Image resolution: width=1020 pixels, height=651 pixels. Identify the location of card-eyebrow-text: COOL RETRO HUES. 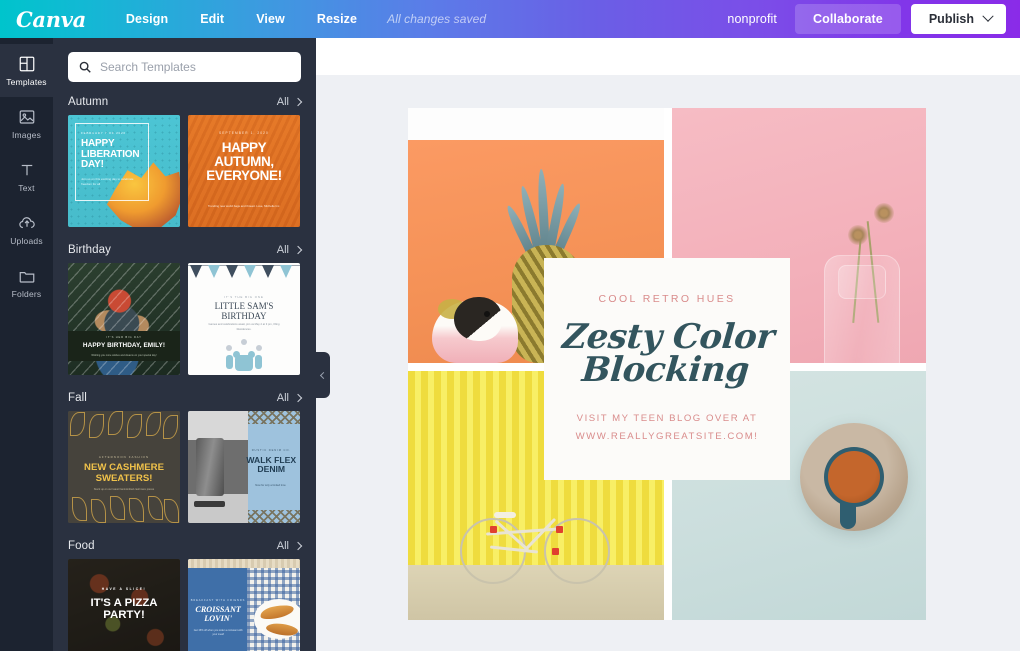
(667, 299).